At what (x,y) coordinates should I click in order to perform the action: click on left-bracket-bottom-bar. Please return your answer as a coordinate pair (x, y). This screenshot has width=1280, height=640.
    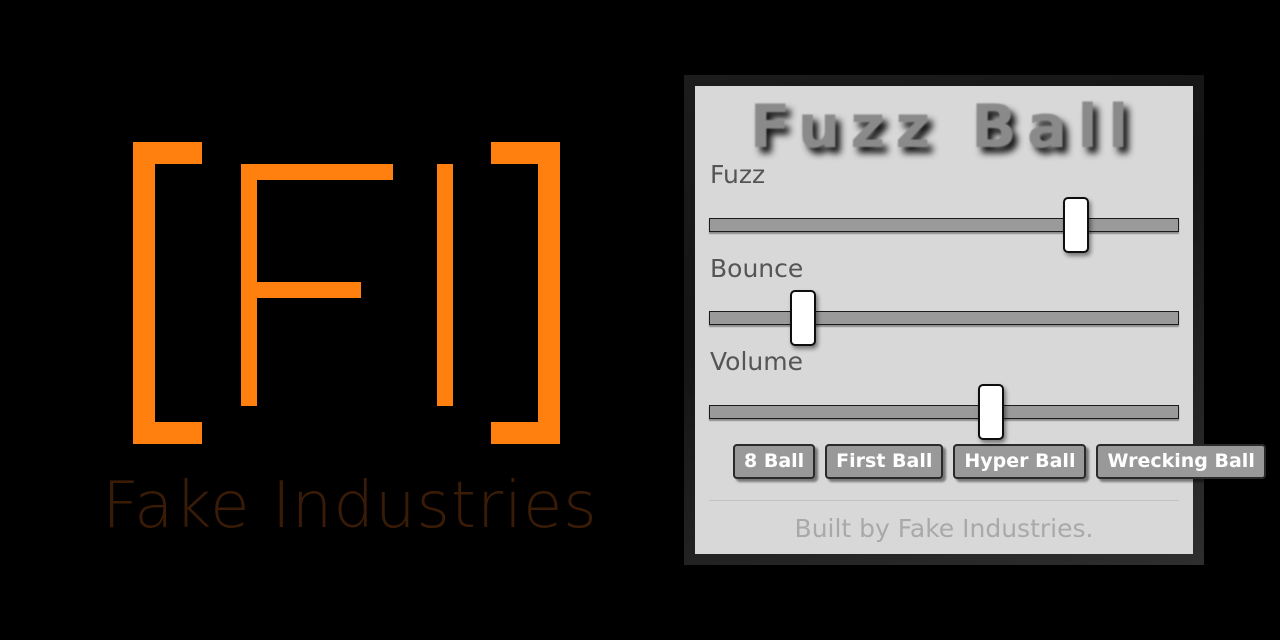
    Looking at the image, I should click on (167, 433).